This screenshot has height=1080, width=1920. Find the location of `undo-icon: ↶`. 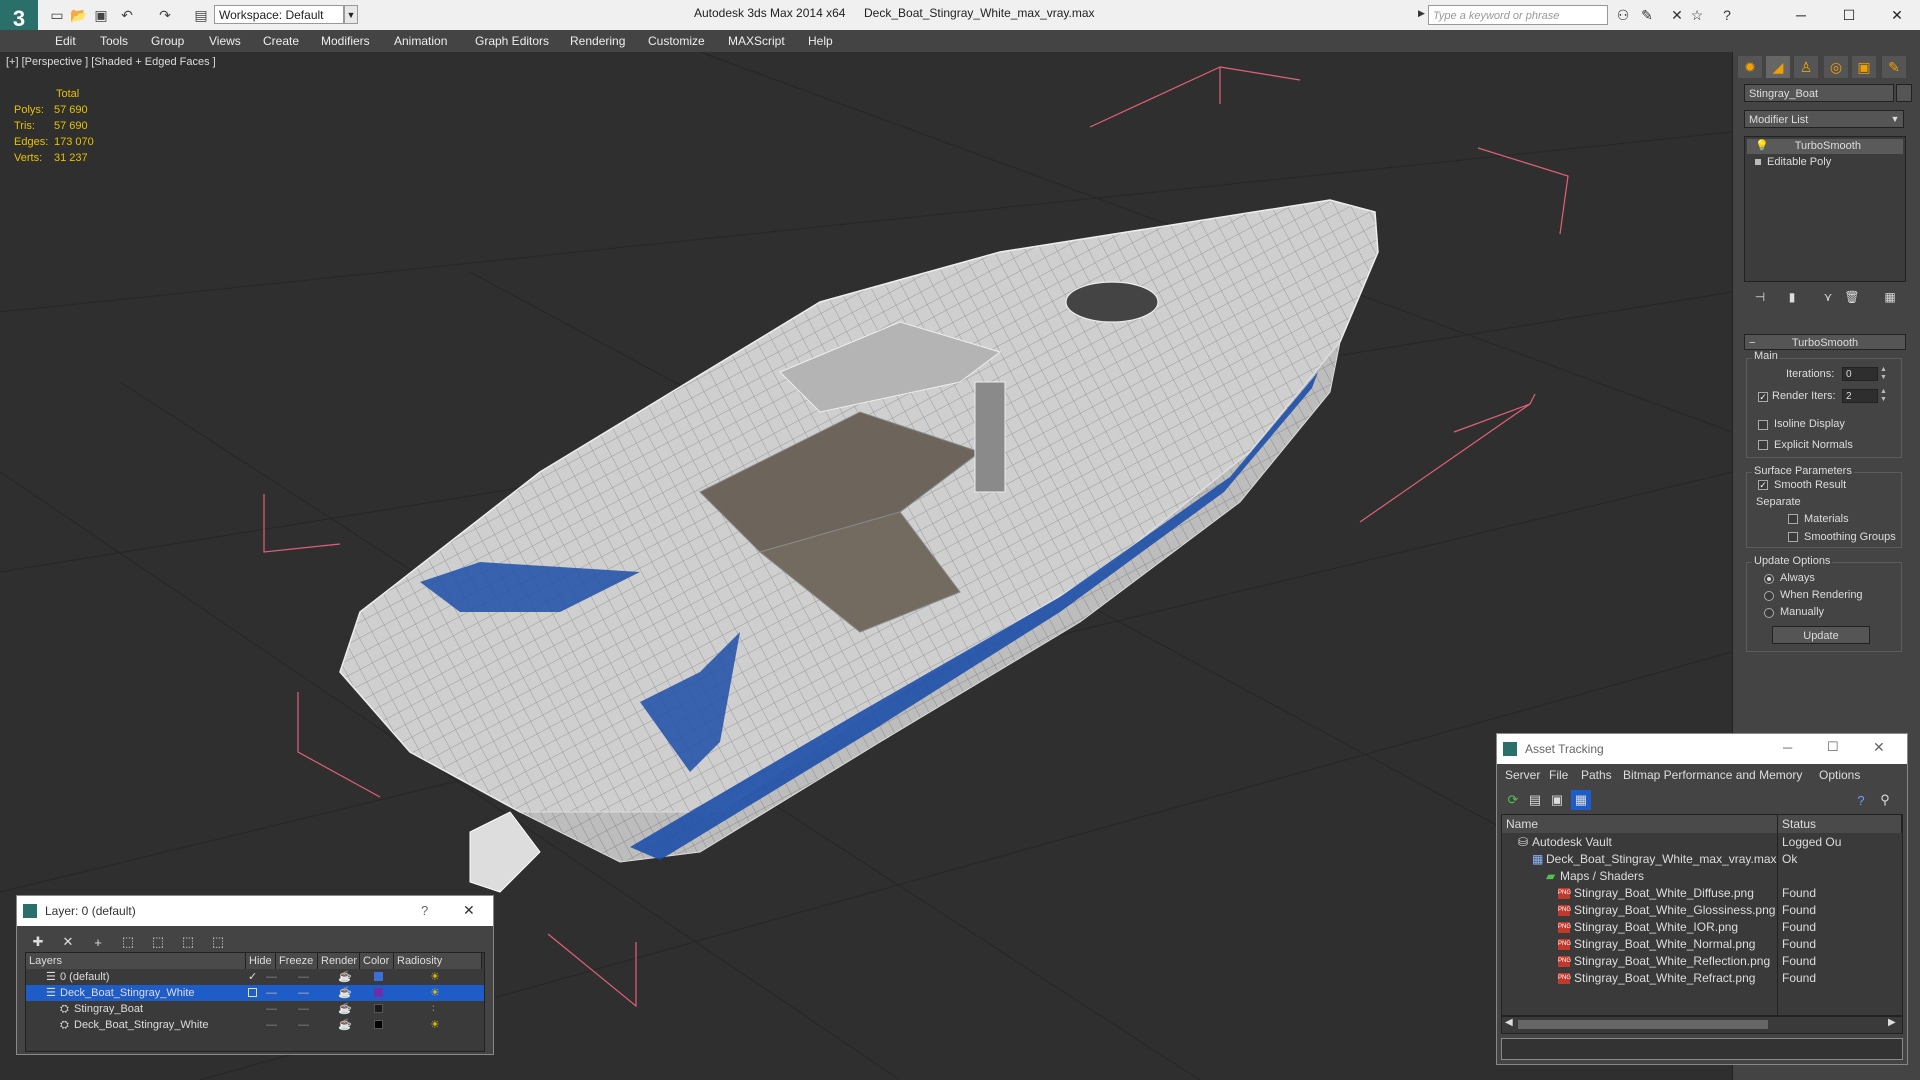

undo-icon: ↶ is located at coordinates (127, 15).